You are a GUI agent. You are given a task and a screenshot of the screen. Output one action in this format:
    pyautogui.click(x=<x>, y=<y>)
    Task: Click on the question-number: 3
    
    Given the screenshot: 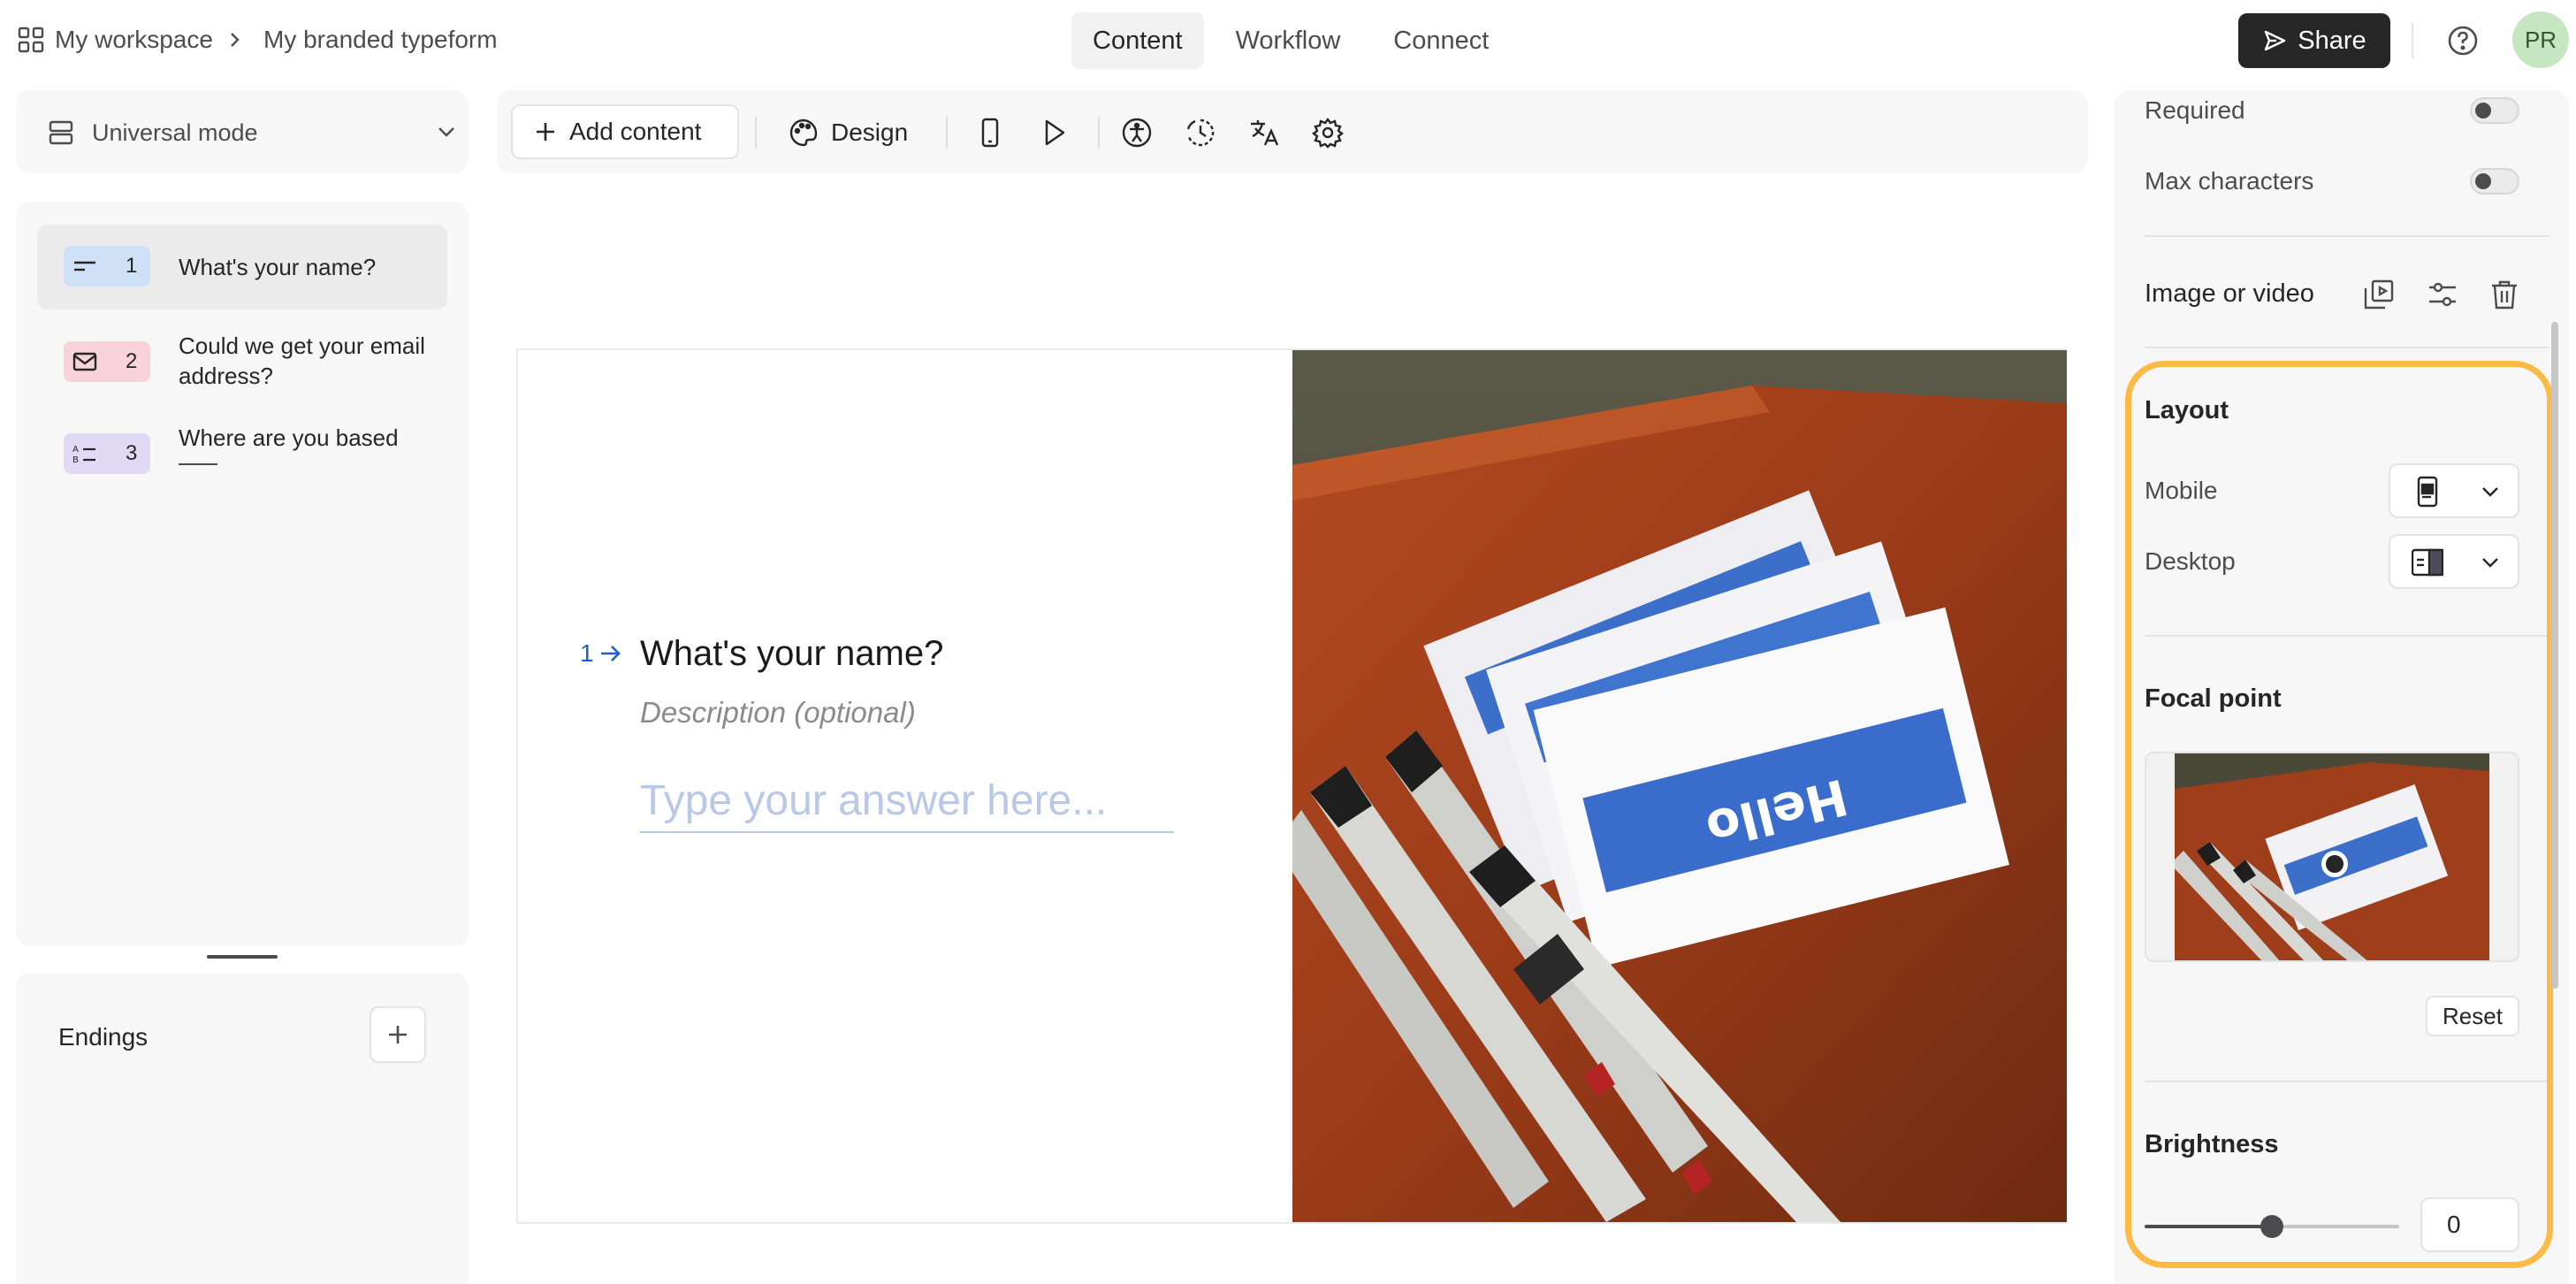 What is the action you would take?
    pyautogui.click(x=132, y=453)
    